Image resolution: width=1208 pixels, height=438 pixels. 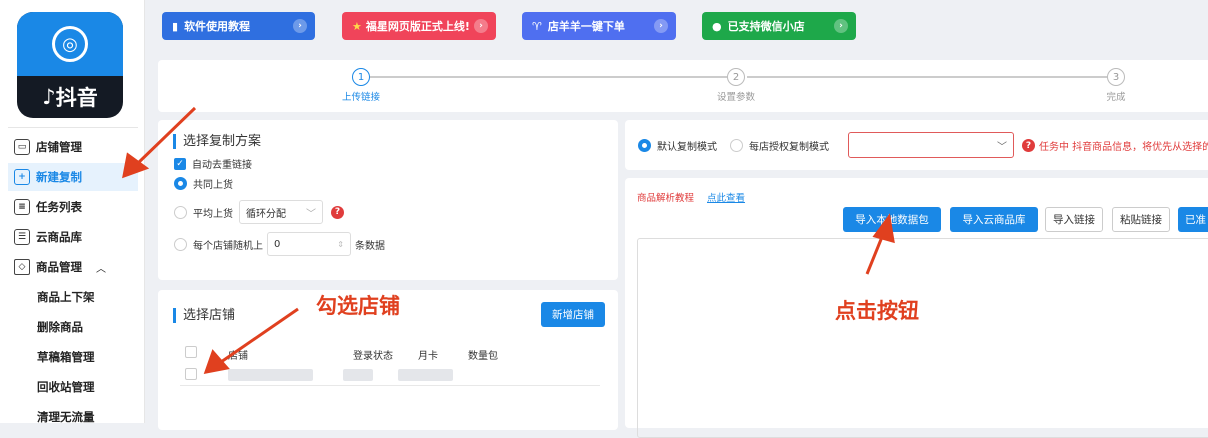 I want to click on distribution-select: 循环分配 ﹀, so click(x=281, y=212).